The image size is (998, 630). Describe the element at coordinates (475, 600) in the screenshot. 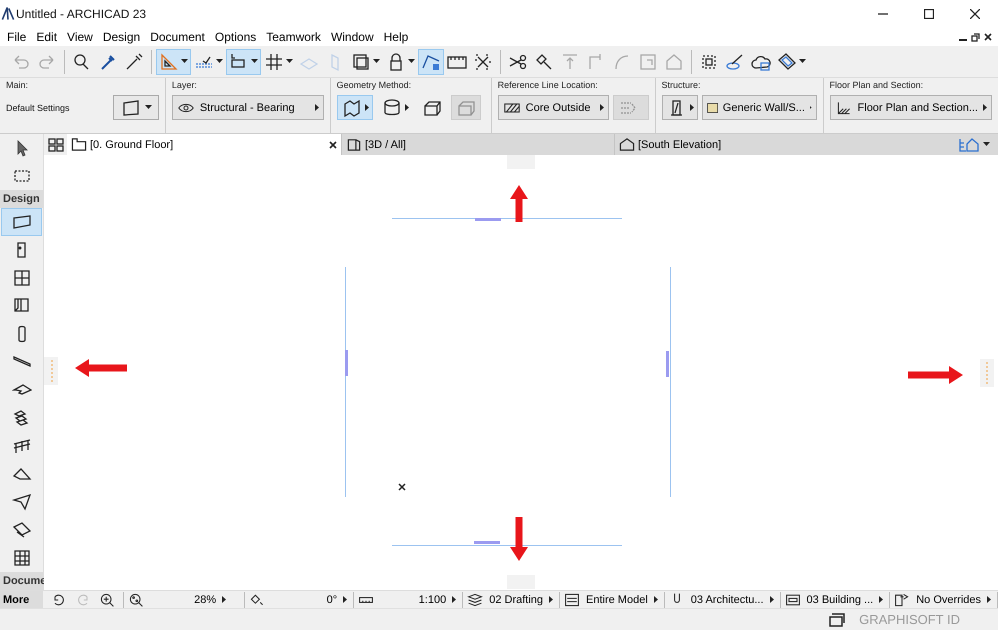

I see `layers-icon` at that location.